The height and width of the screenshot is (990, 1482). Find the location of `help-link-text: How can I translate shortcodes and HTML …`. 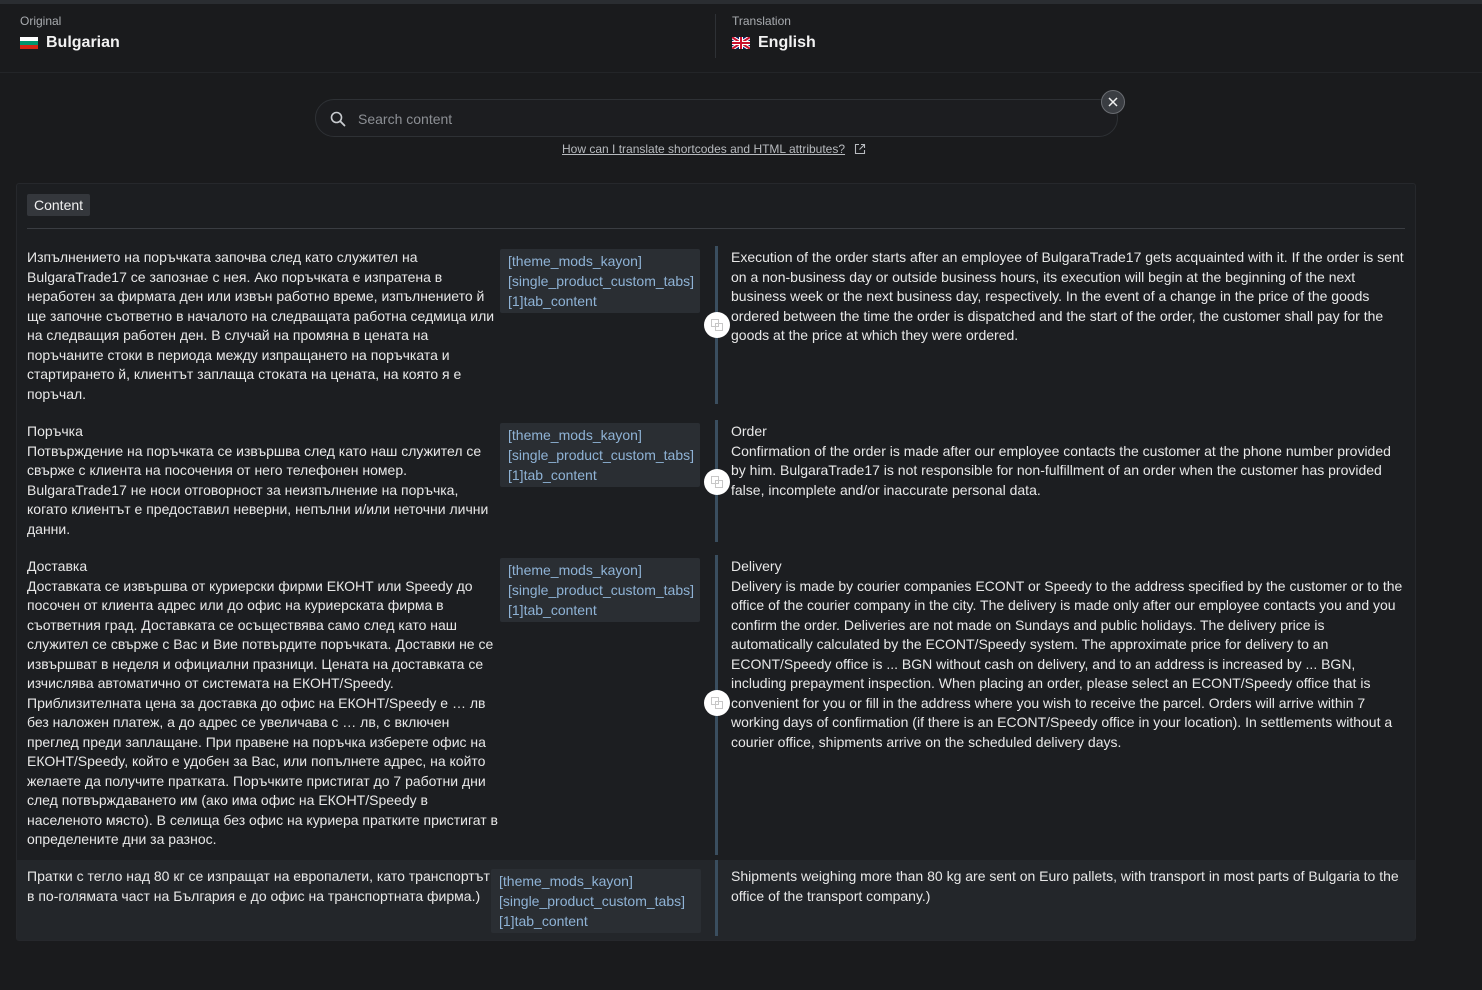

help-link-text: How can I translate shortcodes and HTML … is located at coordinates (704, 149).